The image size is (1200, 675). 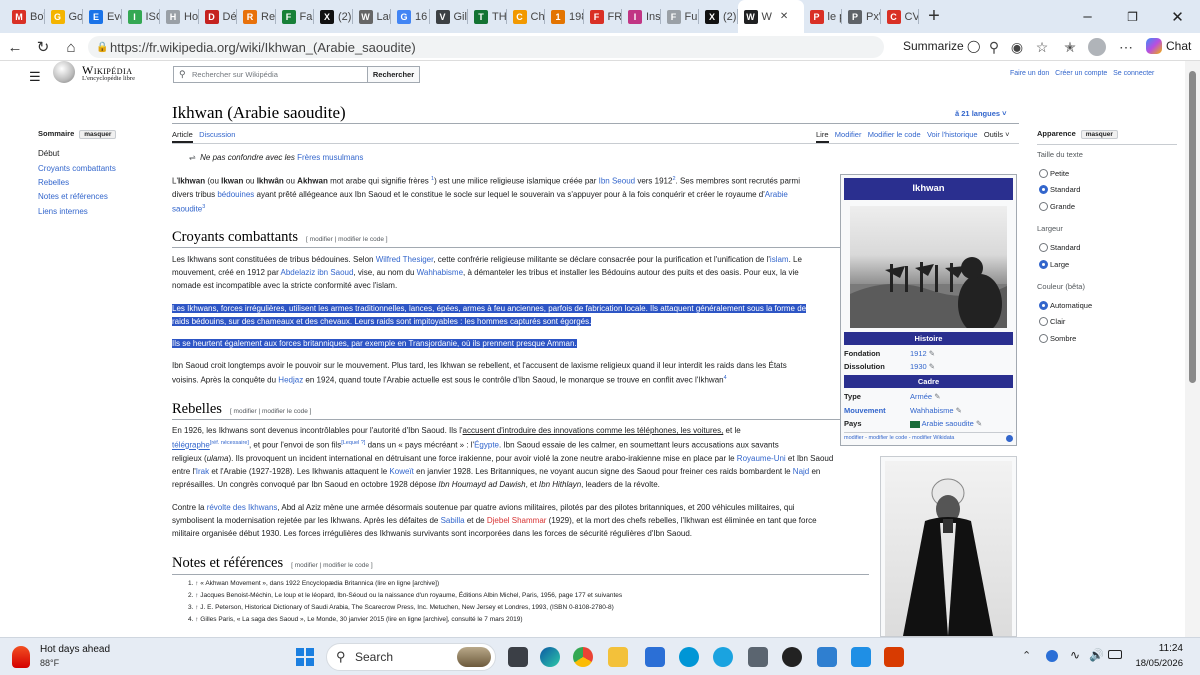 What do you see at coordinates (1043, 305) in the screenshot?
I see `radio-color-auto` at bounding box center [1043, 305].